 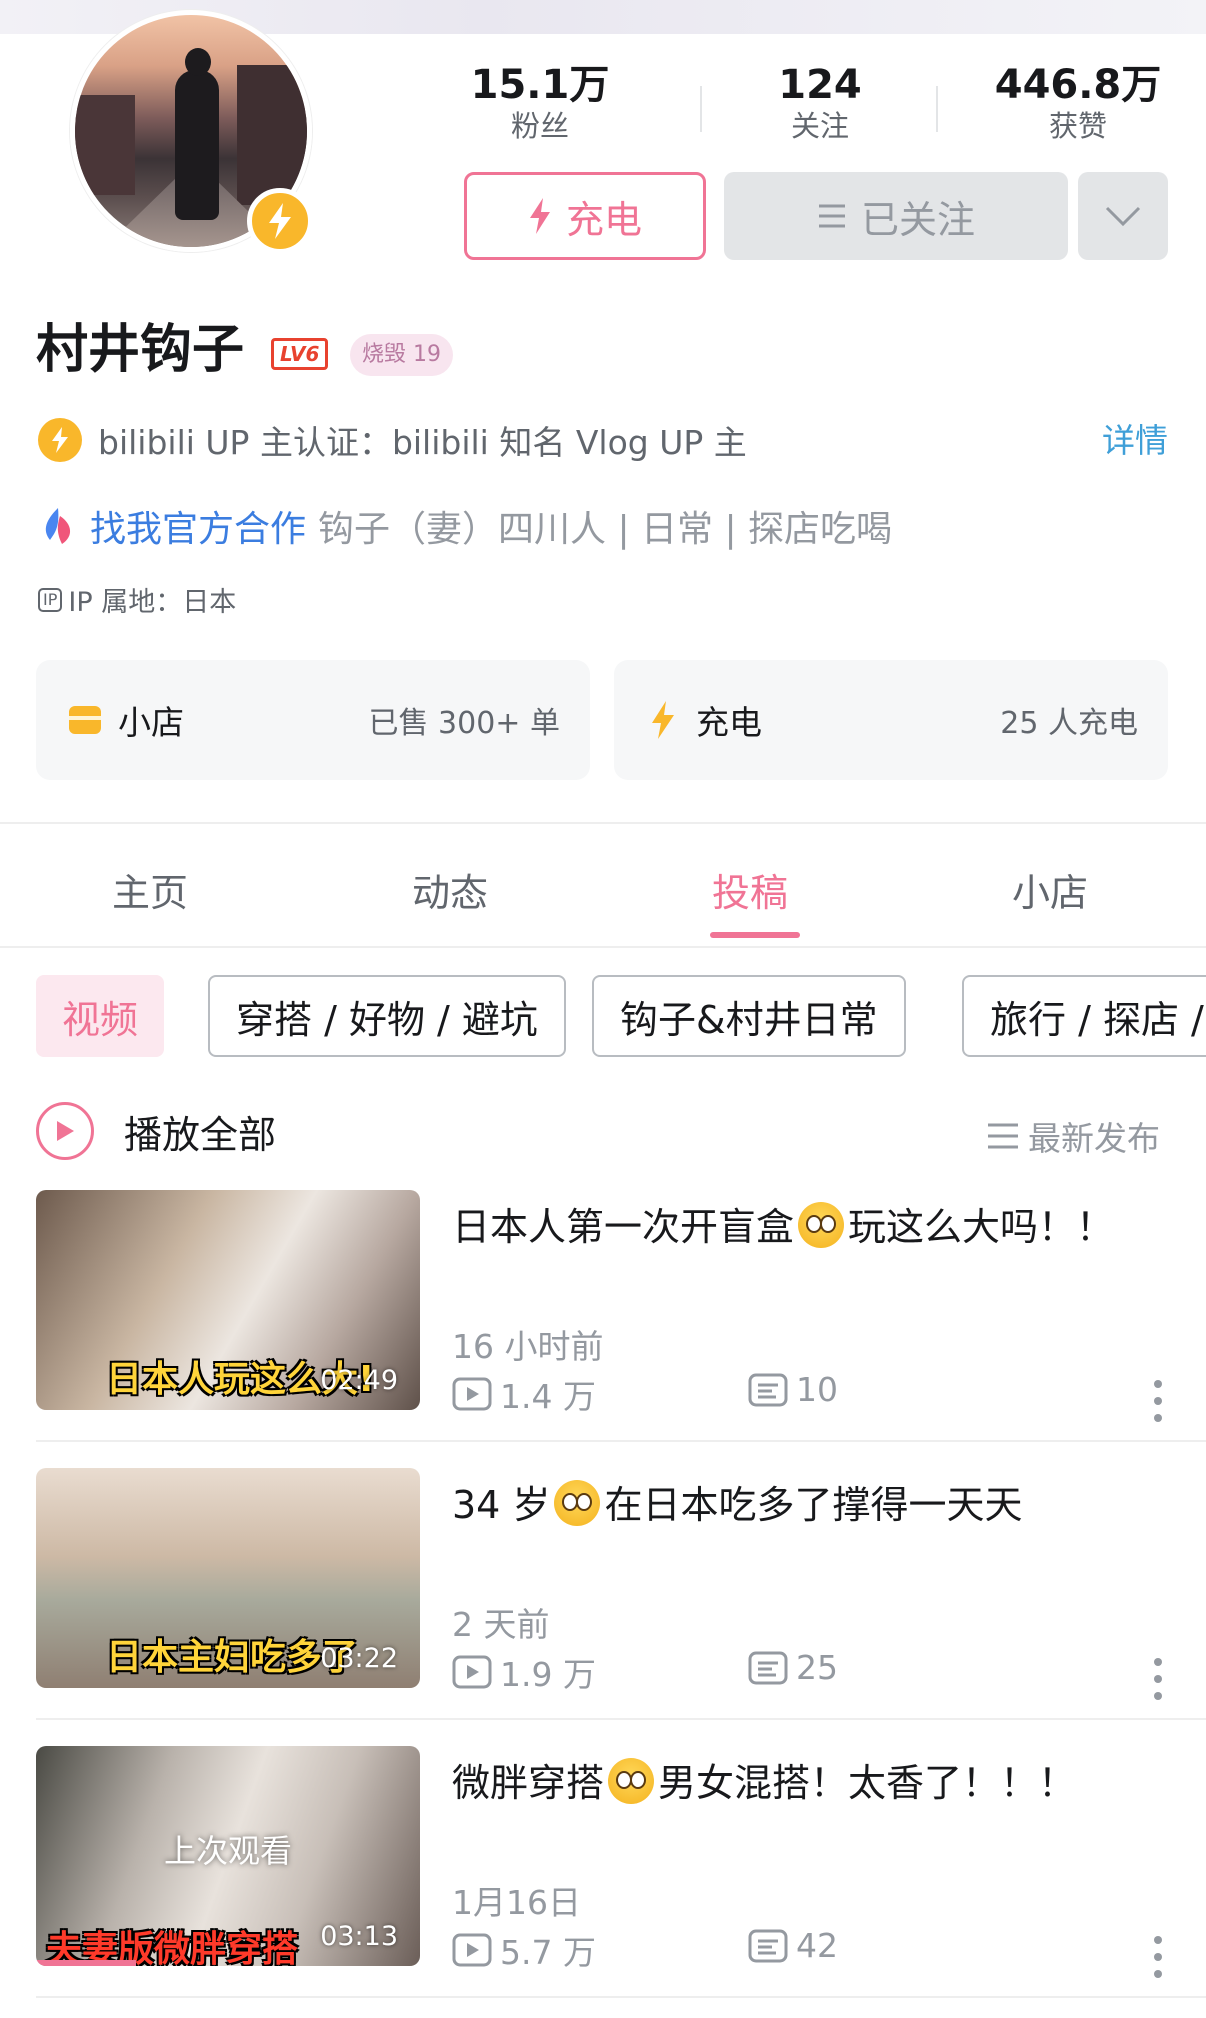 I want to click on video-thumbnail: 上次观看 夫妻版微胖穿搭 03:13, so click(x=228, y=1856).